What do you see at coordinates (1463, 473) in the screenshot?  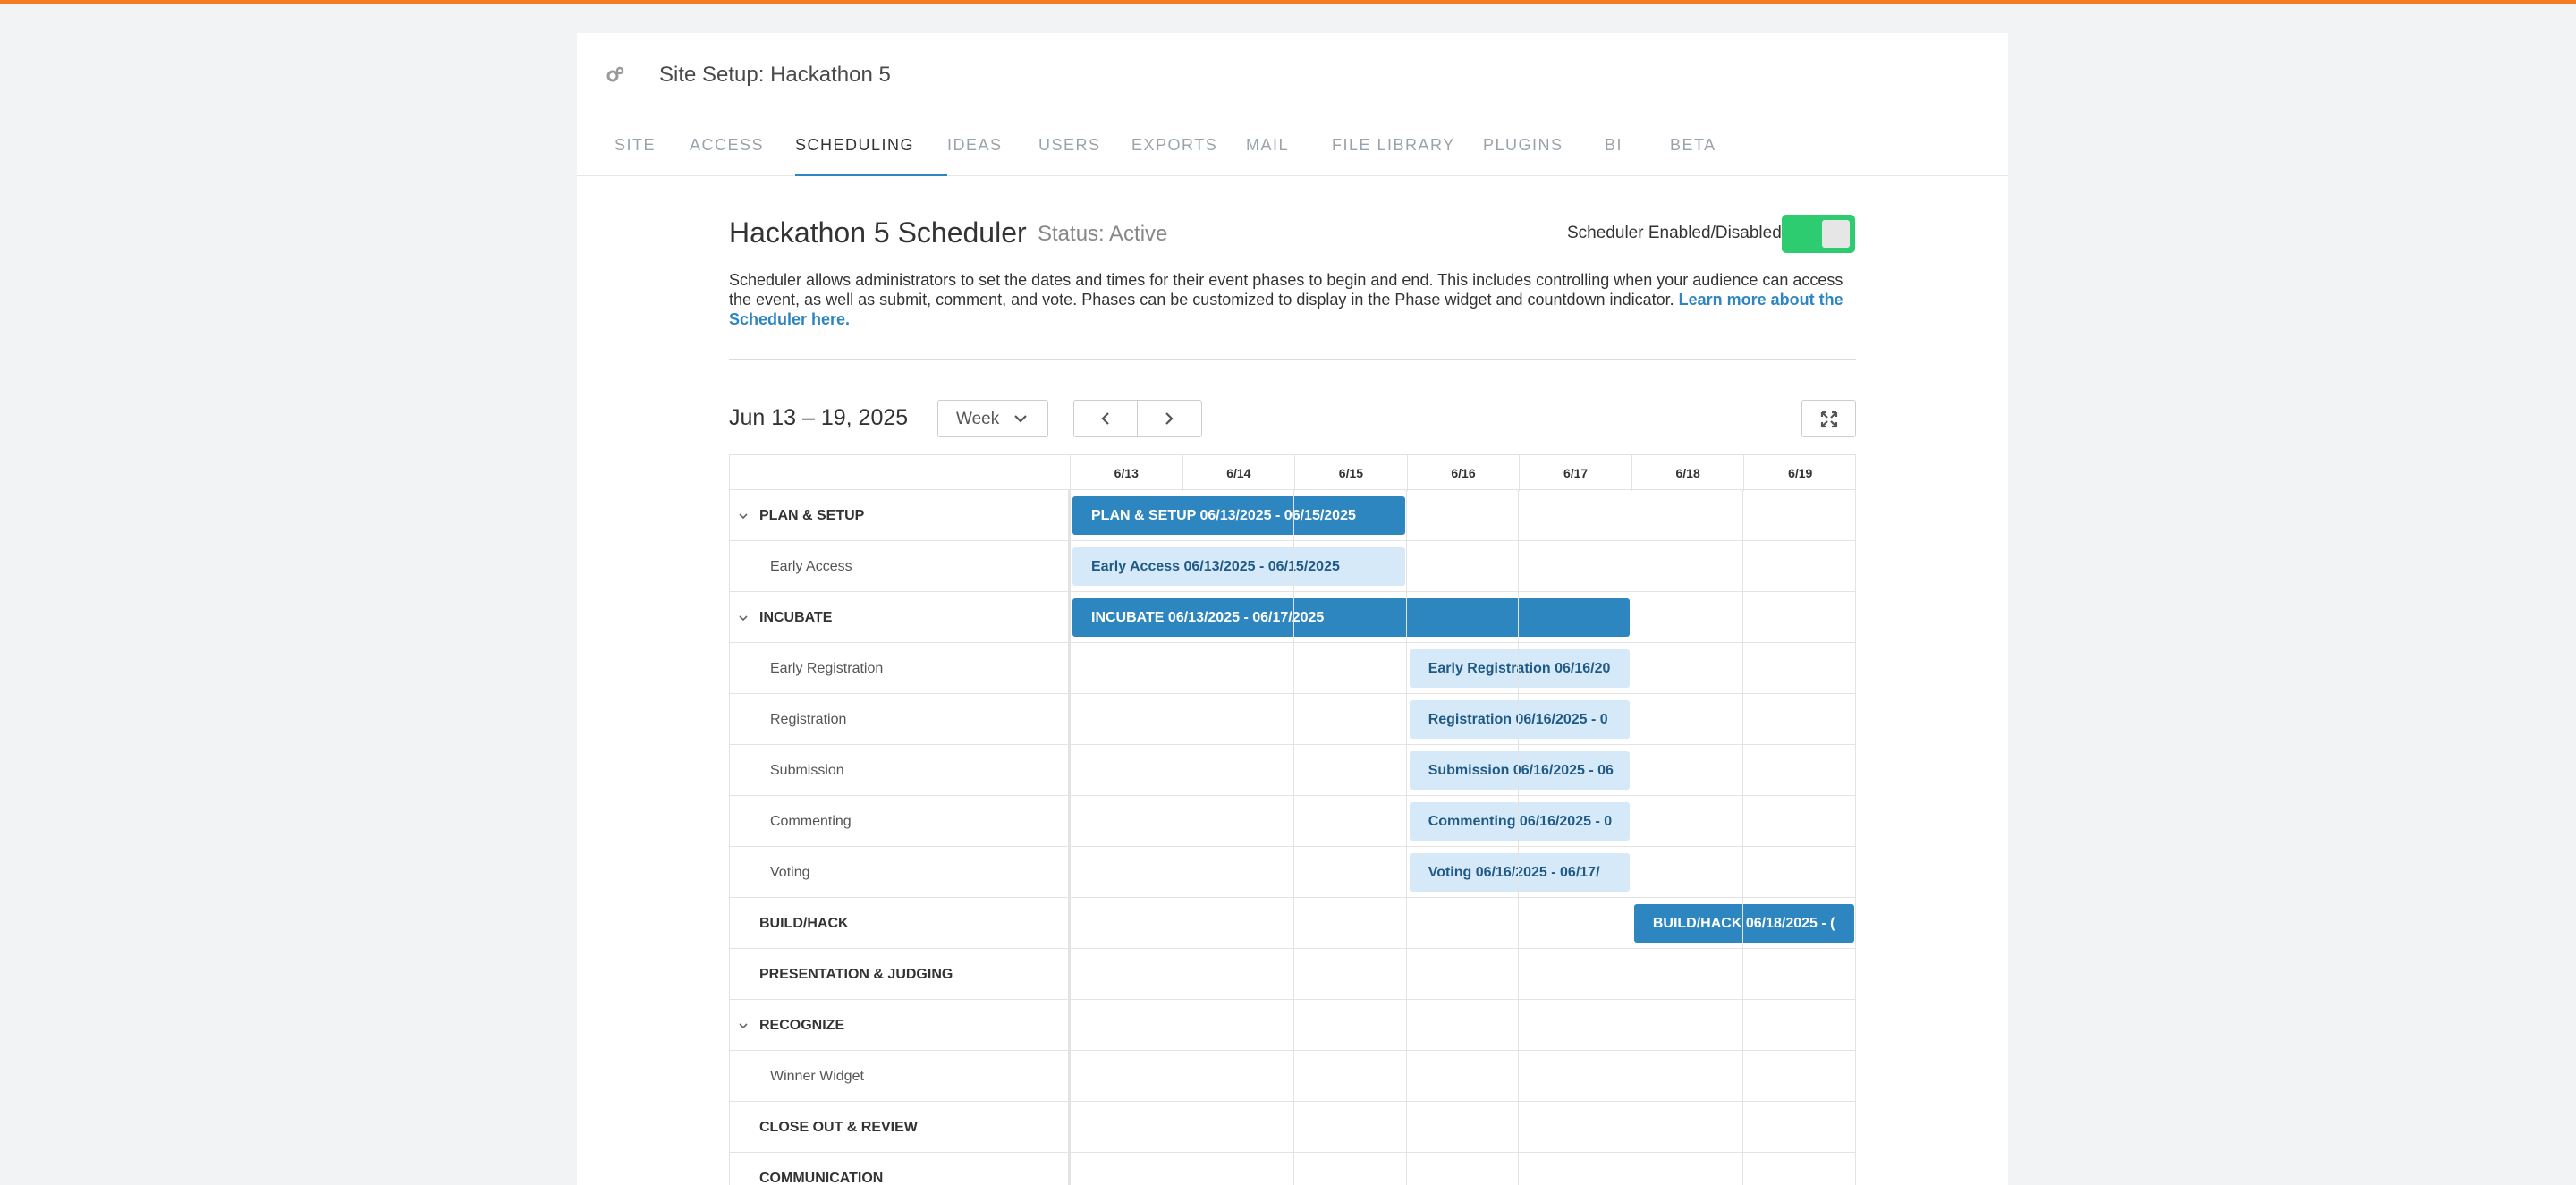 I see `day-header: 6/16` at bounding box center [1463, 473].